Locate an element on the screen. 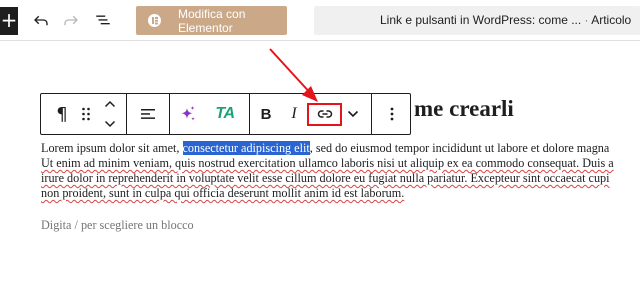  plus-icon: + is located at coordinates (9, 20).